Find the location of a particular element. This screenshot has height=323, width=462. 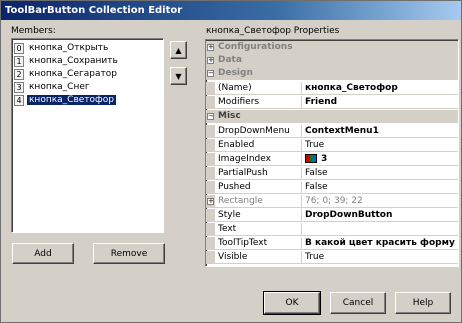

property-name: ImageIndex is located at coordinates (258, 159).